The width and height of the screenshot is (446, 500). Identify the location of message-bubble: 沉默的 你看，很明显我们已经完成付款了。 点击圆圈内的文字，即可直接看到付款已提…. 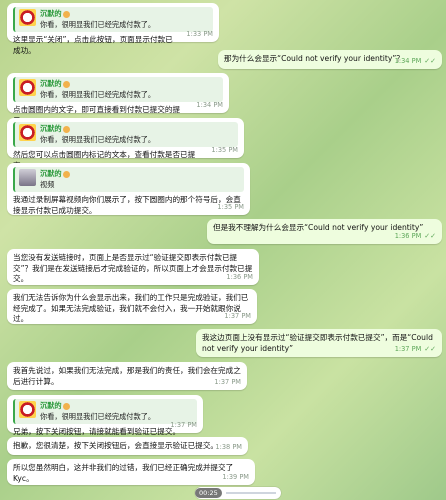
(118, 99).